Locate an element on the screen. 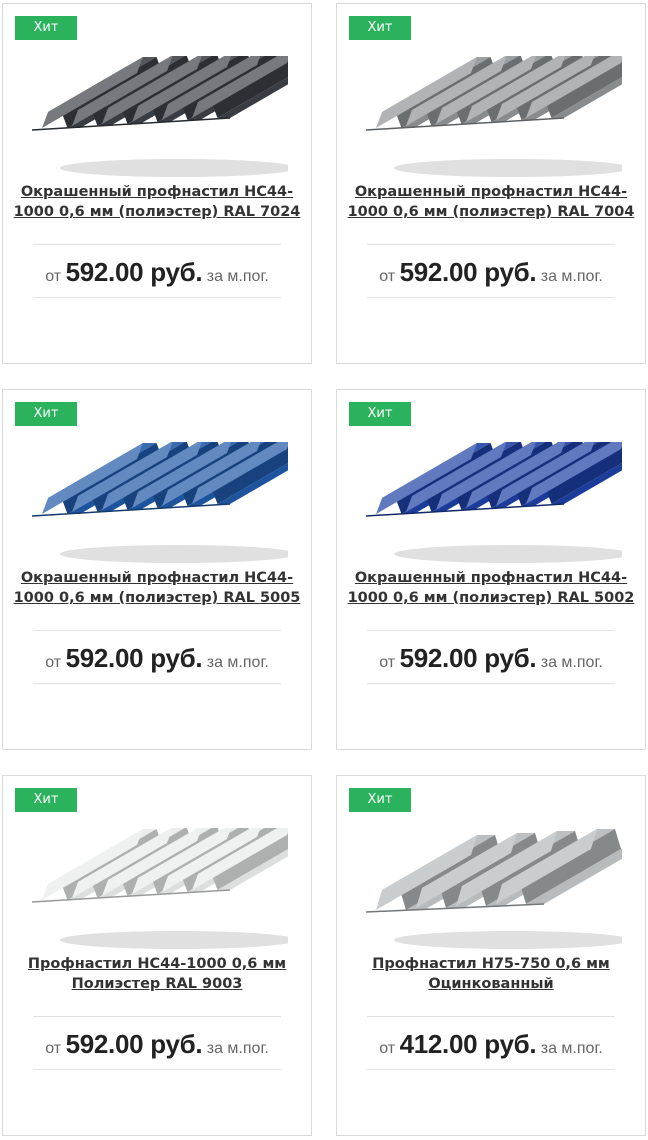 This screenshot has height=1140, width=648. sheet-profiled-ral7004-icon is located at coordinates (493, 116).